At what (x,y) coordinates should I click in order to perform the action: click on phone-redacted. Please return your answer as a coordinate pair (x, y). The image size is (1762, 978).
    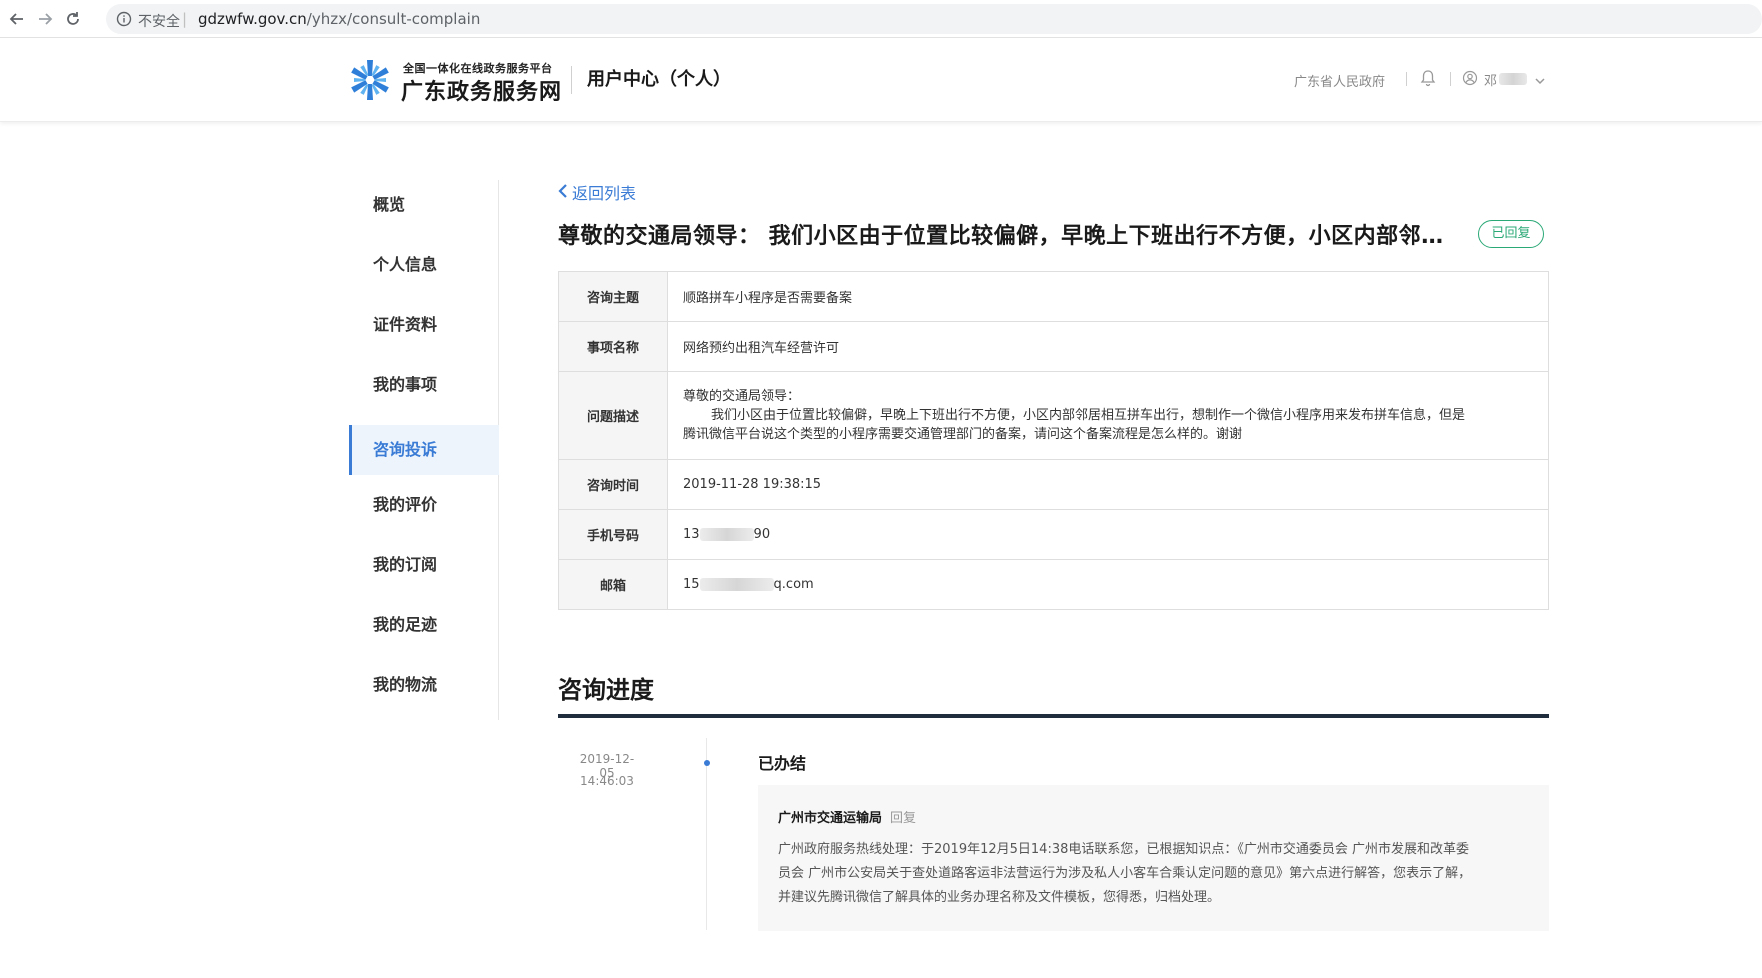
    Looking at the image, I should click on (726, 534).